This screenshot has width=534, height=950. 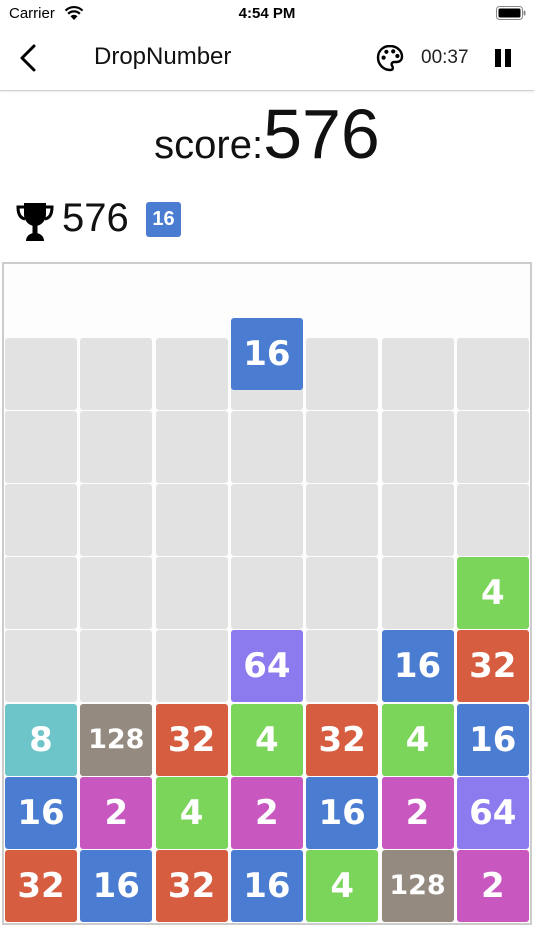 I want to click on tile-8: 8, so click(x=41, y=739).